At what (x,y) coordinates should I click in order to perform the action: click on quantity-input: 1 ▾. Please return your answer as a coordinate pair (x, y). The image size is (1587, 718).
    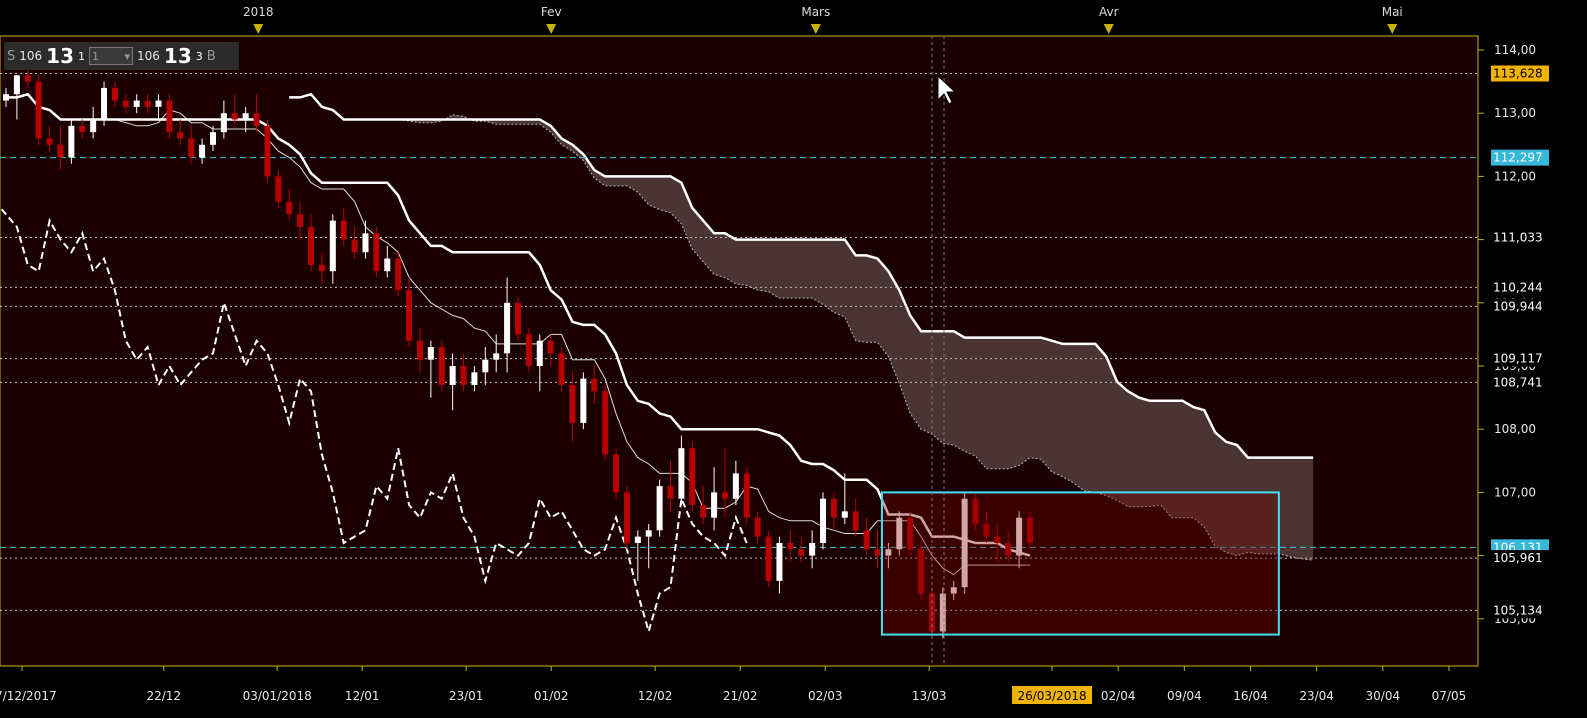
    Looking at the image, I should click on (111, 56).